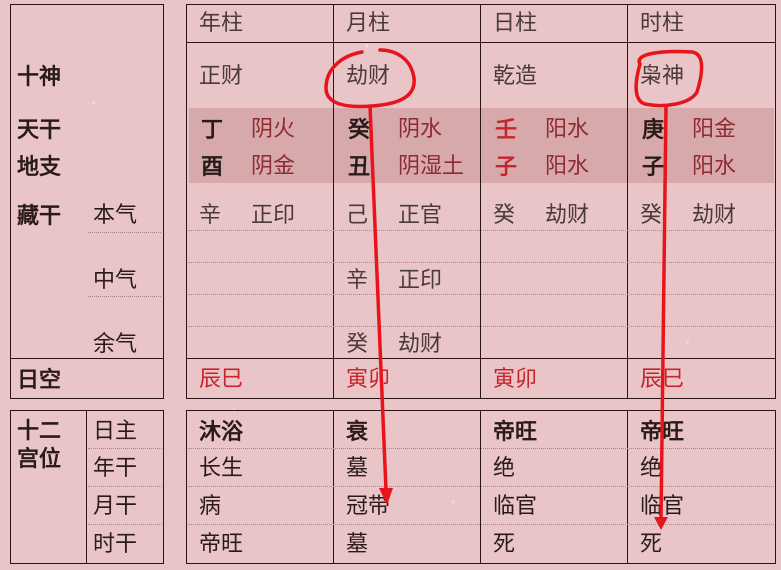 The height and width of the screenshot is (570, 781). I want to click on hidden-stem-god: 正官, so click(420, 215).